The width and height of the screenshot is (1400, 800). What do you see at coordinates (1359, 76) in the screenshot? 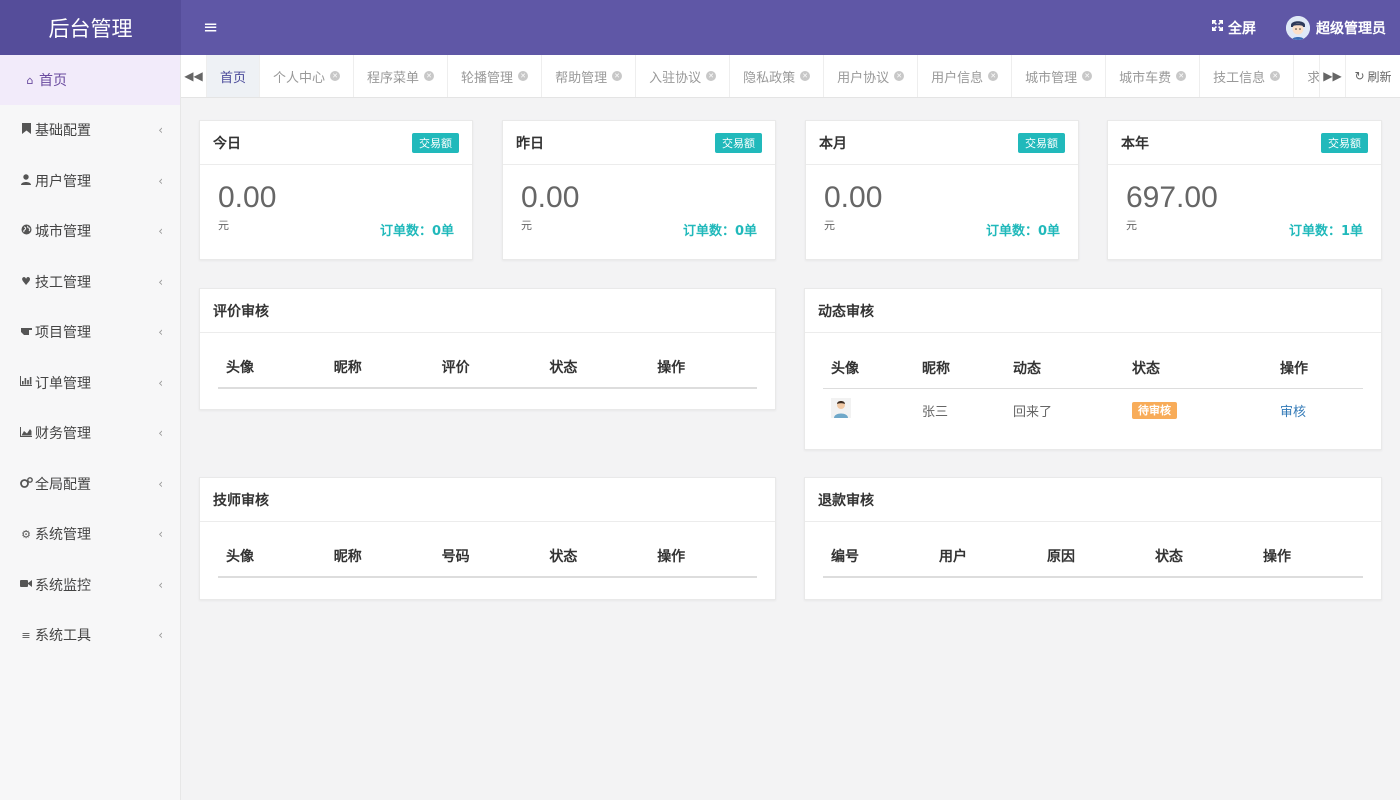
I see `refresh-icon: ↻` at bounding box center [1359, 76].